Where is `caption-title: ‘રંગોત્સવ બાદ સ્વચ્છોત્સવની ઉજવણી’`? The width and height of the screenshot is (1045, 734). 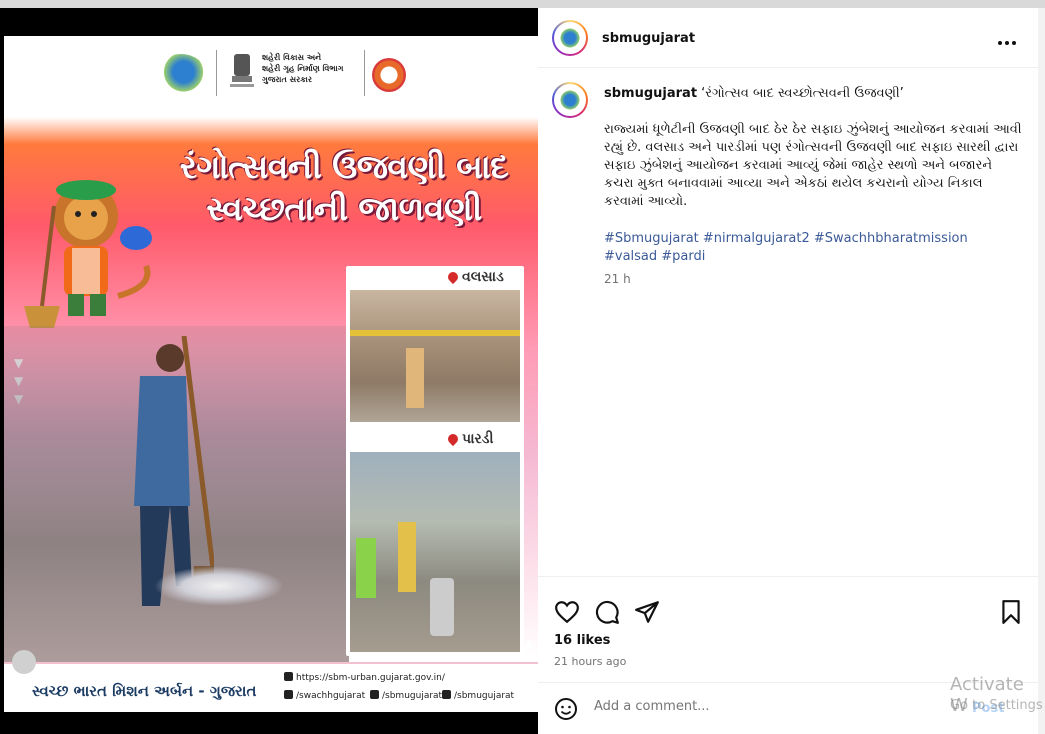
caption-title: ‘રંગોત્સવ બાદ સ્વચ્છોત્સવની ઉજવણી’ is located at coordinates (802, 93).